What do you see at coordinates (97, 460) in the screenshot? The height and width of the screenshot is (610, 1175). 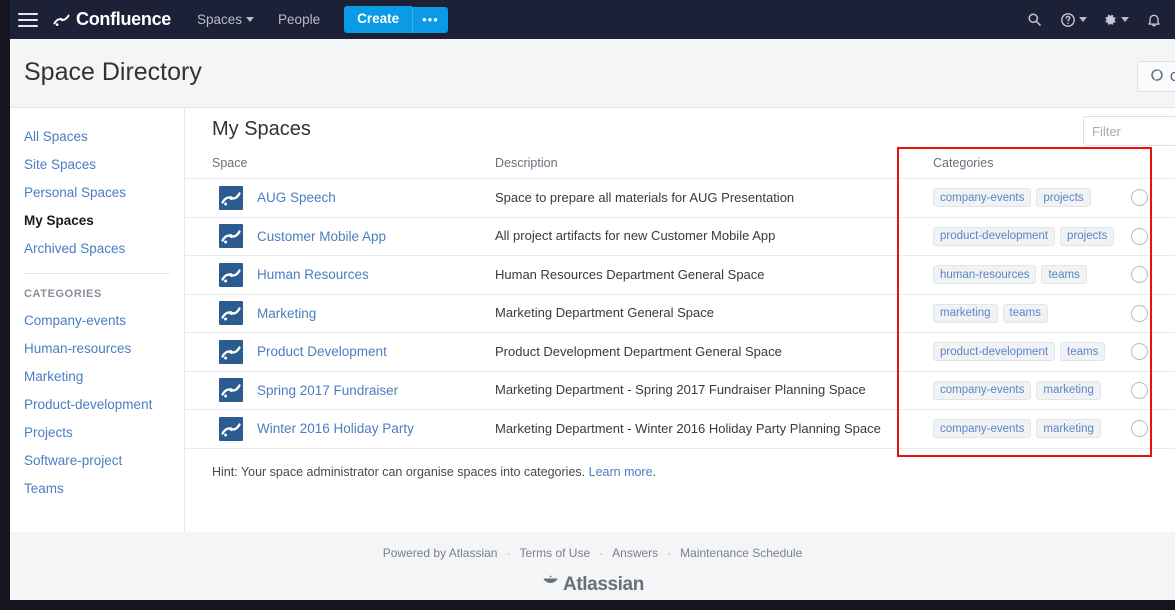 I see `sidebar-category-software-project: Software-project` at bounding box center [97, 460].